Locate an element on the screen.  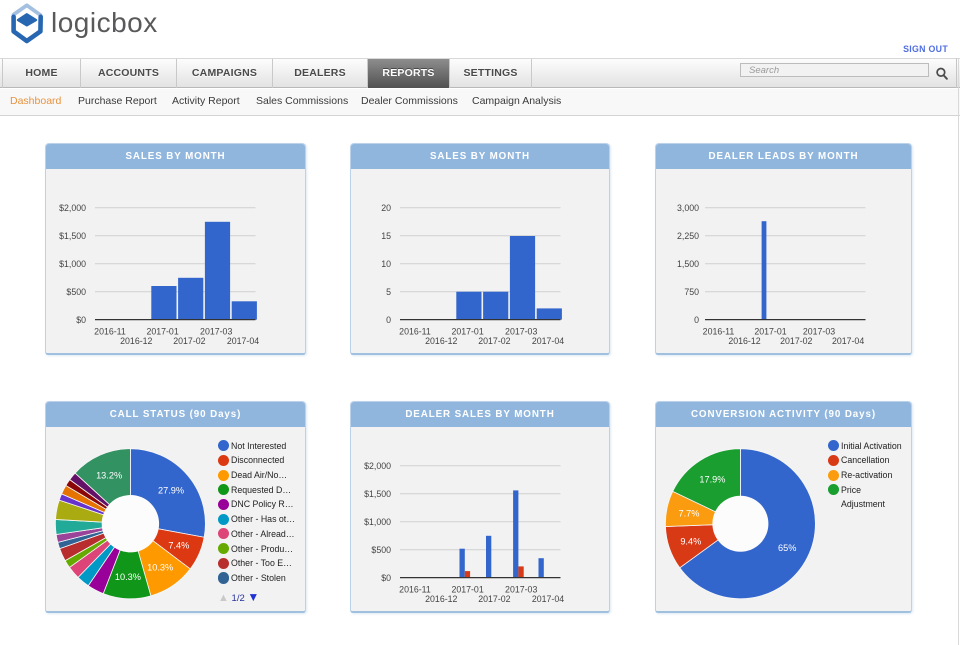
svg-text: 65% is located at coordinates (787, 548).